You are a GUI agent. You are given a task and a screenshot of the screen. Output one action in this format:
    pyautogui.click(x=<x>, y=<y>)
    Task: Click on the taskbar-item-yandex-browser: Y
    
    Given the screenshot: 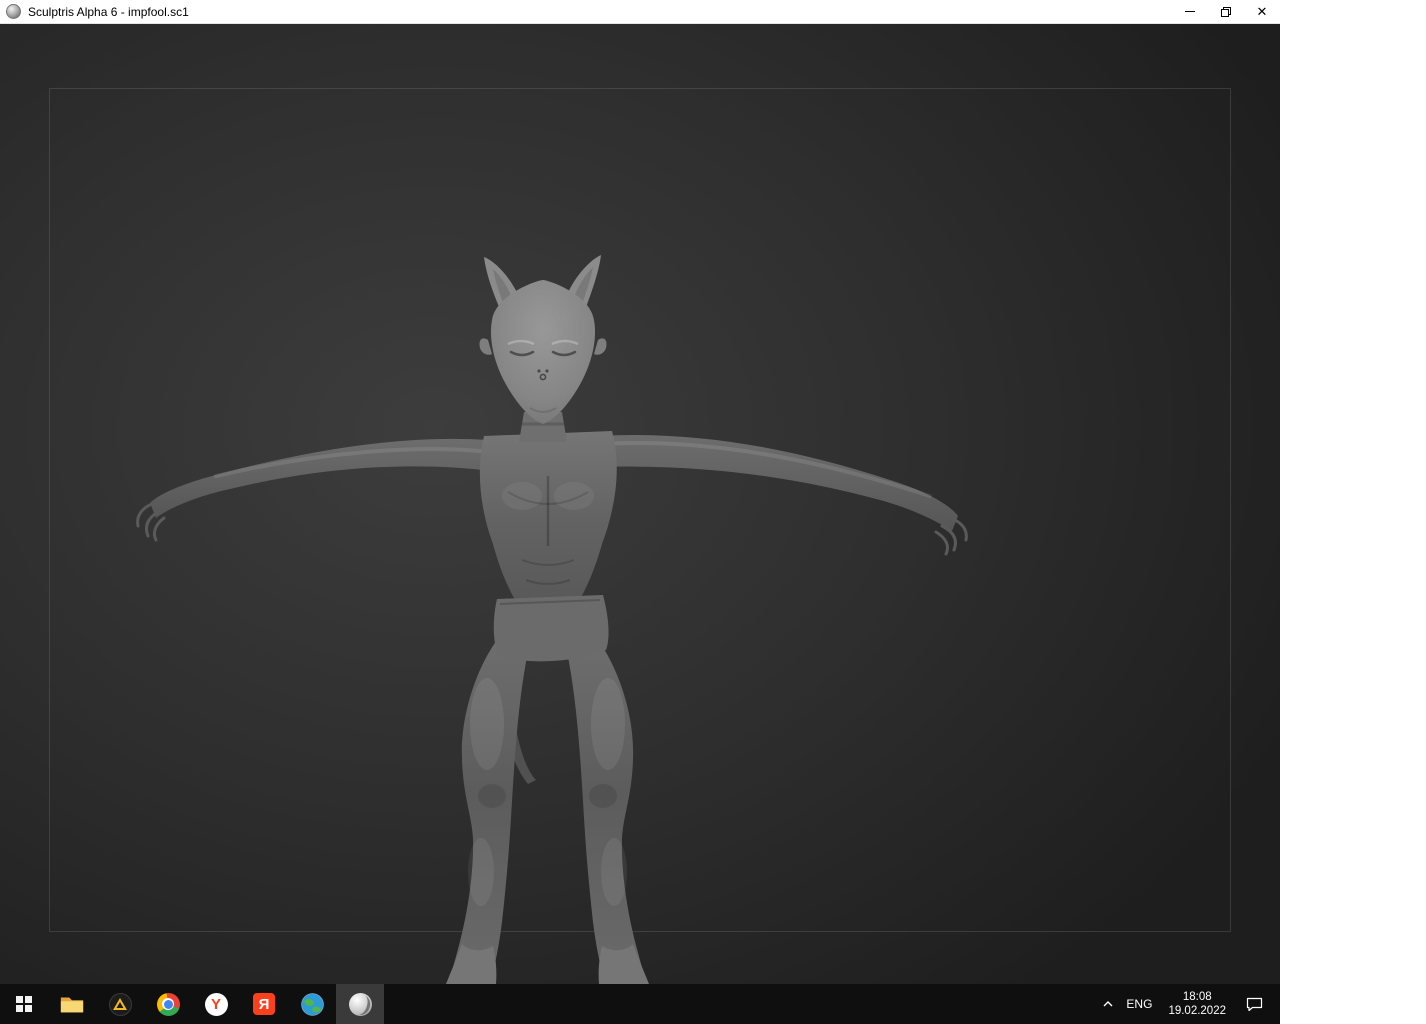 What is the action you would take?
    pyautogui.click(x=216, y=1004)
    